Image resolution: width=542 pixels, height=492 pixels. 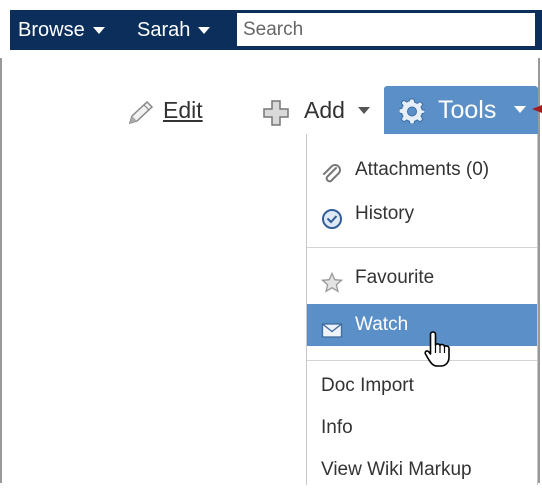 I want to click on hand-cursor-icon, so click(x=437, y=349).